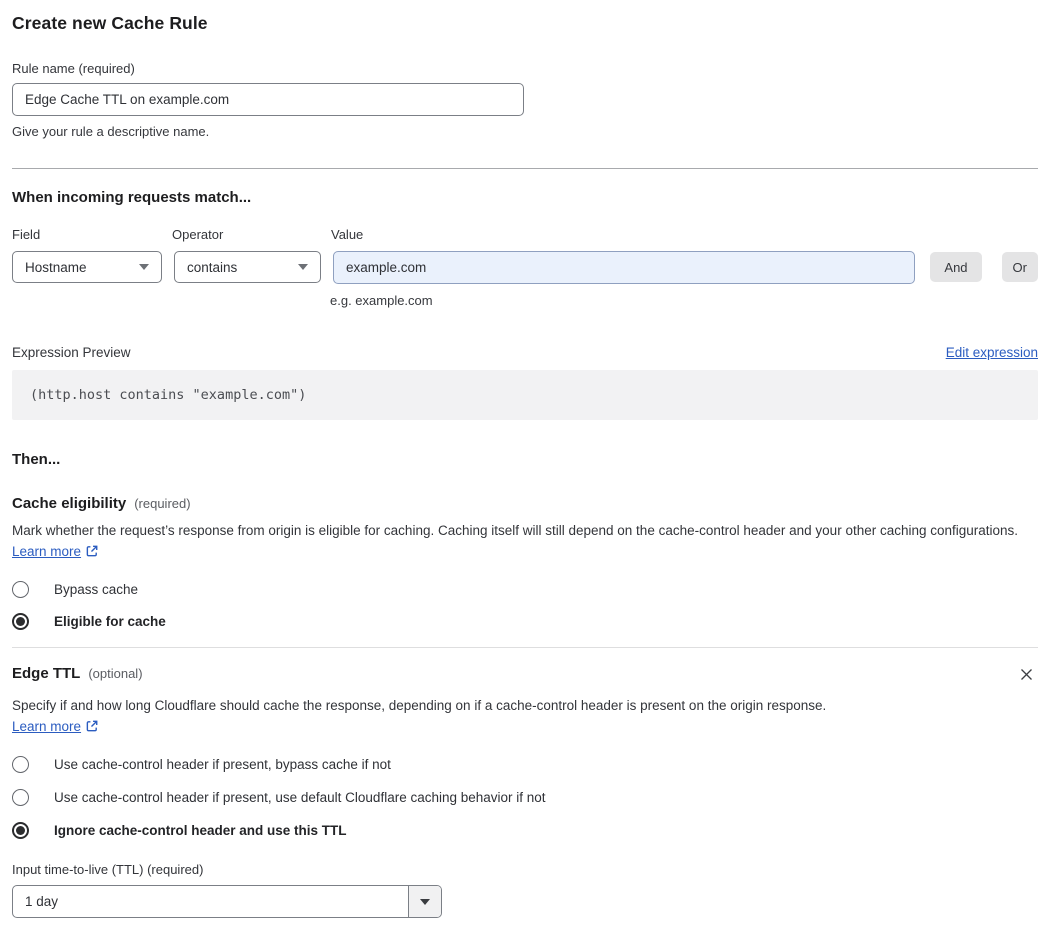 The height and width of the screenshot is (942, 1058). I want to click on optional-tag: (optional), so click(115, 673).